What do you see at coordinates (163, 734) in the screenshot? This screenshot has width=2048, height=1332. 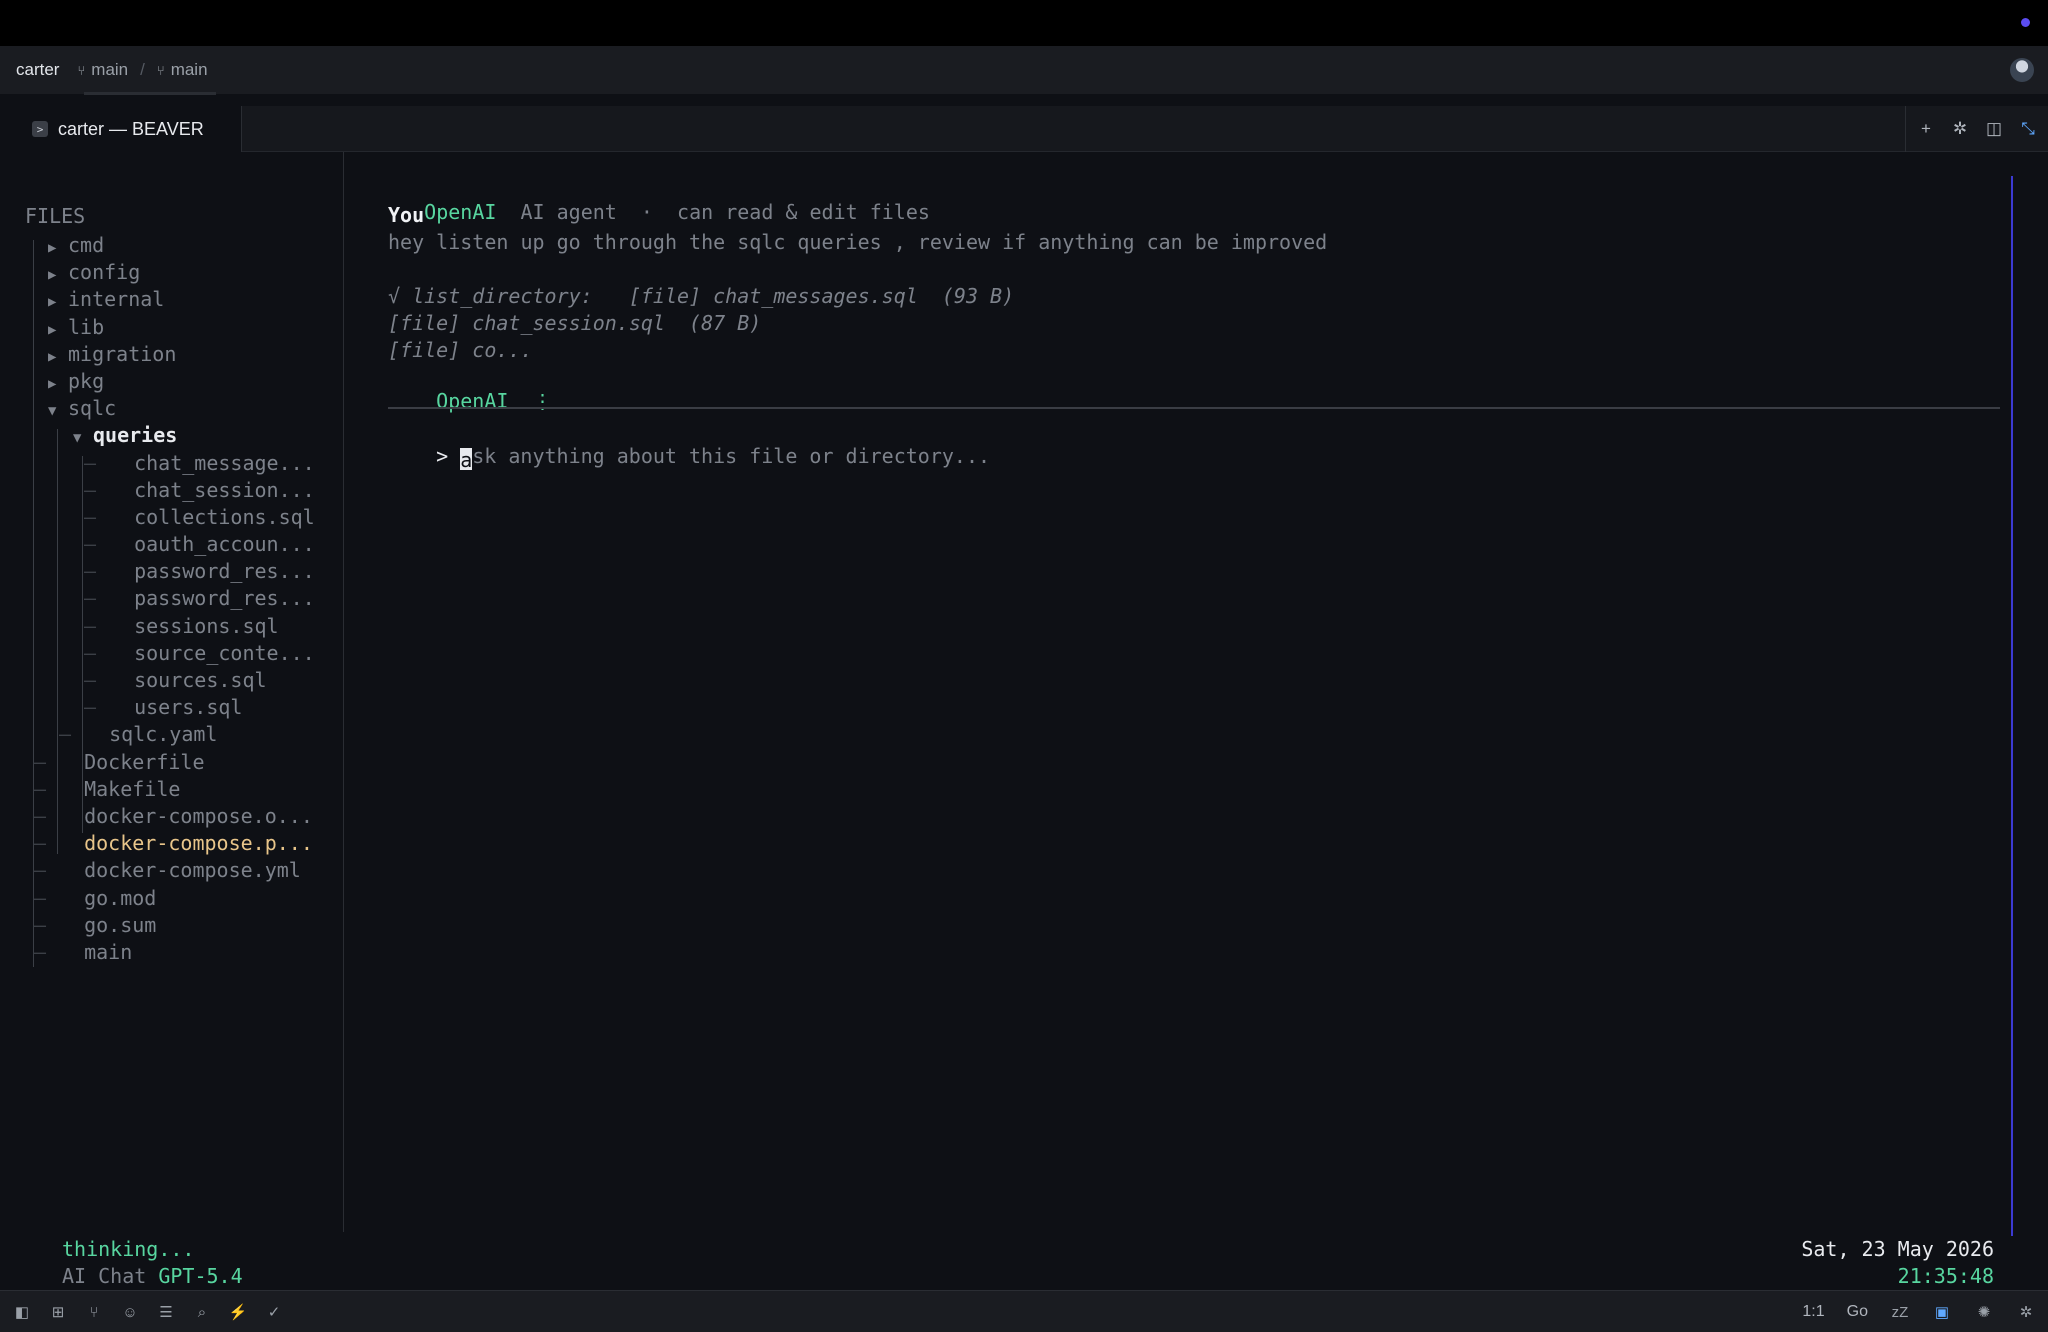 I see `tree-item-label: sqlc.yaml` at bounding box center [163, 734].